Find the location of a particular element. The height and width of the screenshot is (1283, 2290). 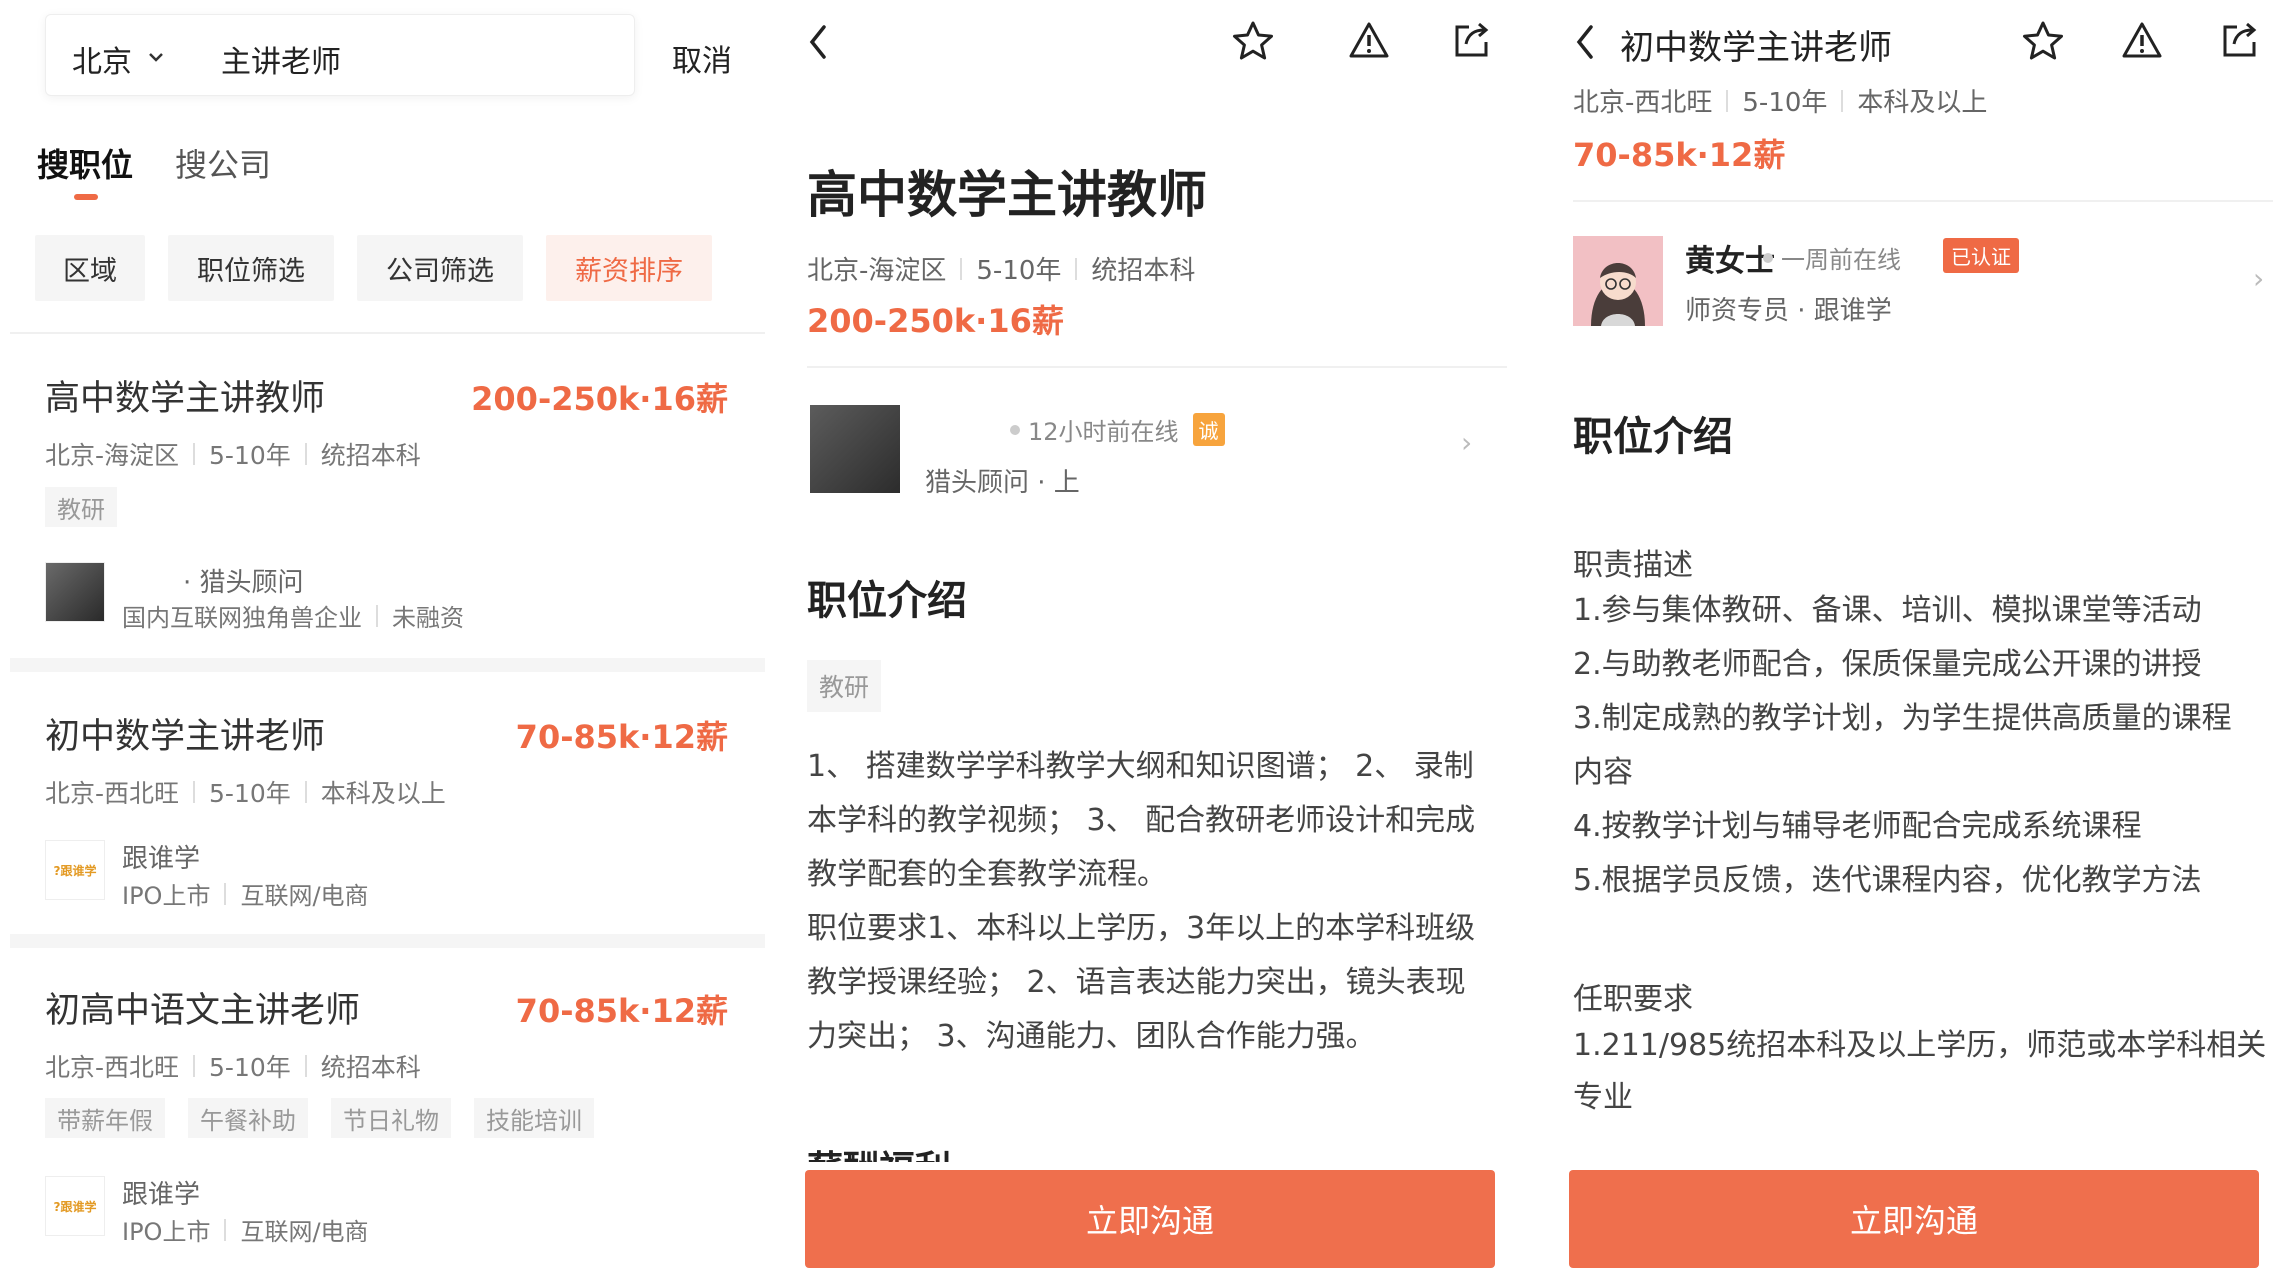

section-title-partial: 薪酬福利 is located at coordinates (879, 1151).